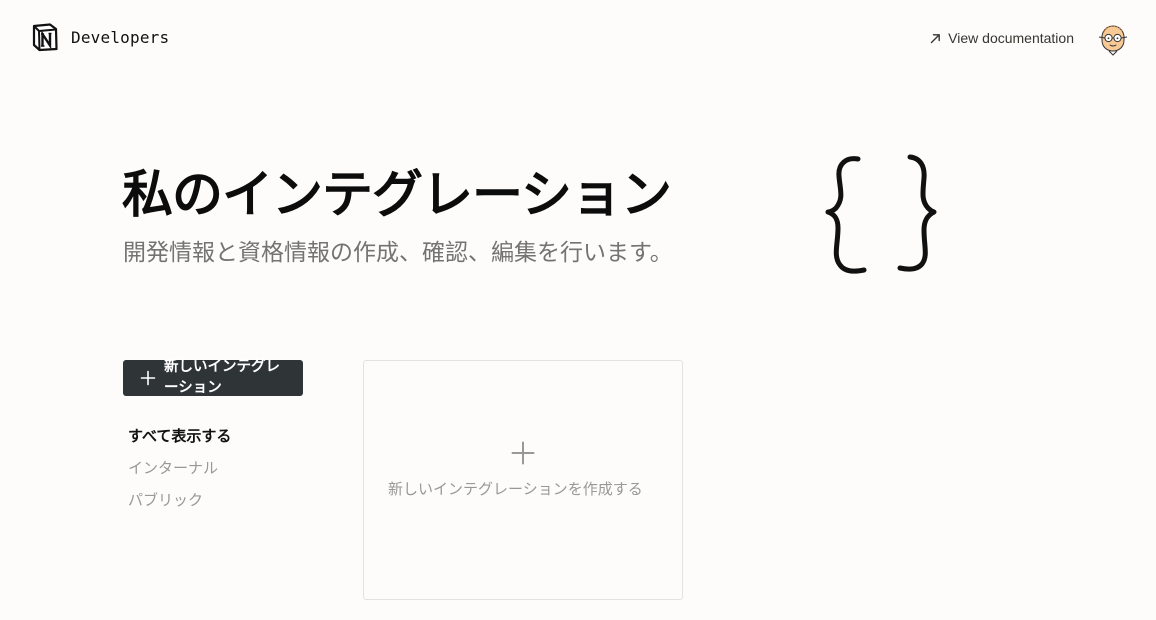  I want to click on view-documentation-link: View documentation, so click(1001, 38).